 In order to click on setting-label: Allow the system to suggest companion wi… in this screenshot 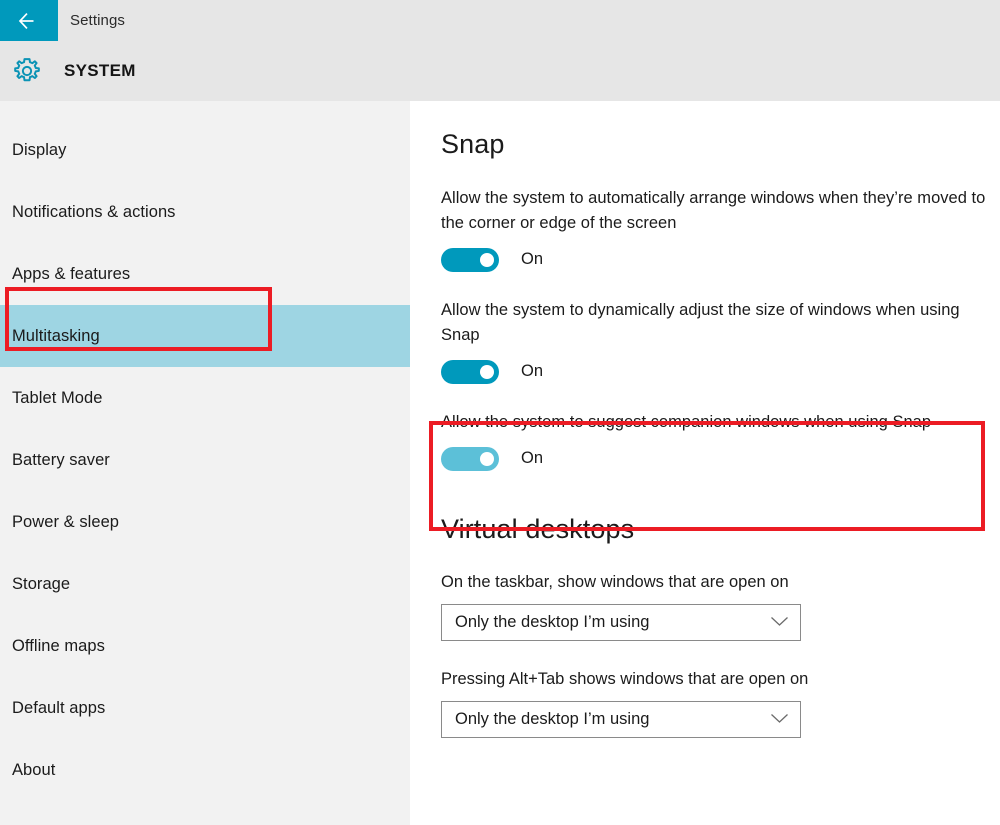, I will do `click(686, 421)`.